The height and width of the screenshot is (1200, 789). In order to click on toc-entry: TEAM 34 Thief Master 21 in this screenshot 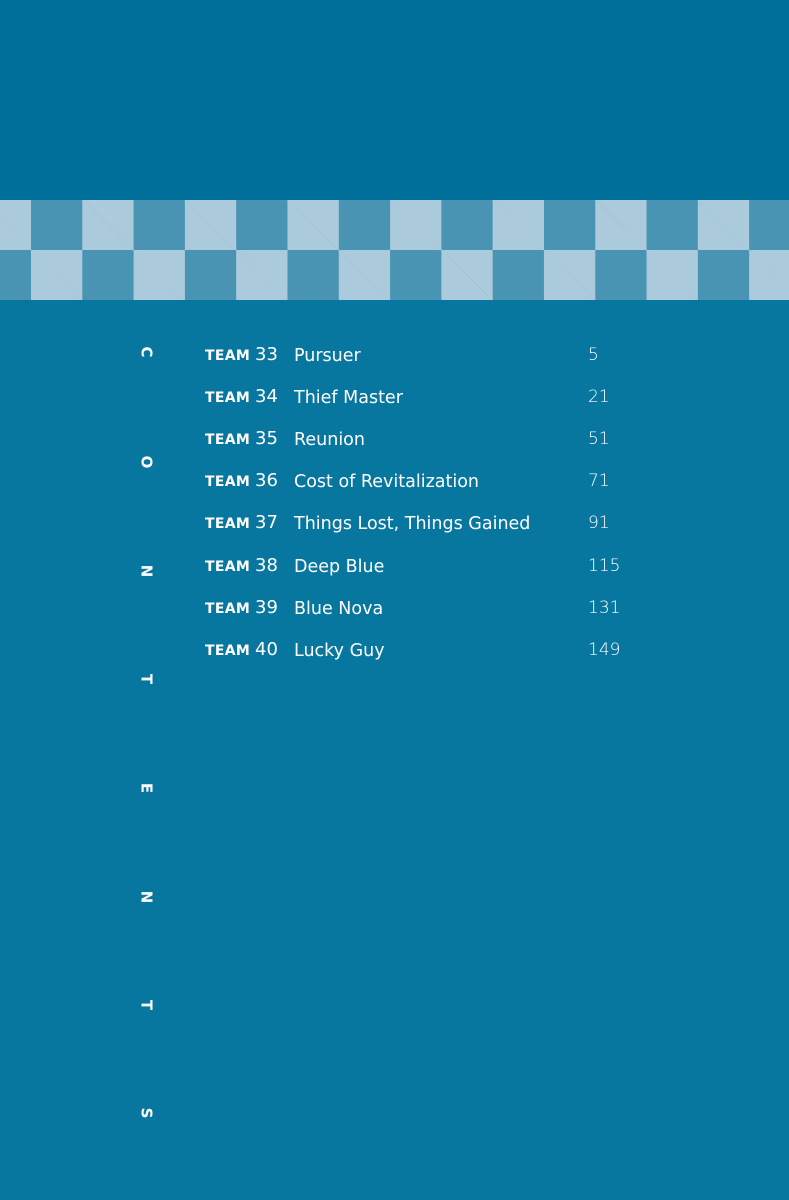, I will do `click(394, 394)`.